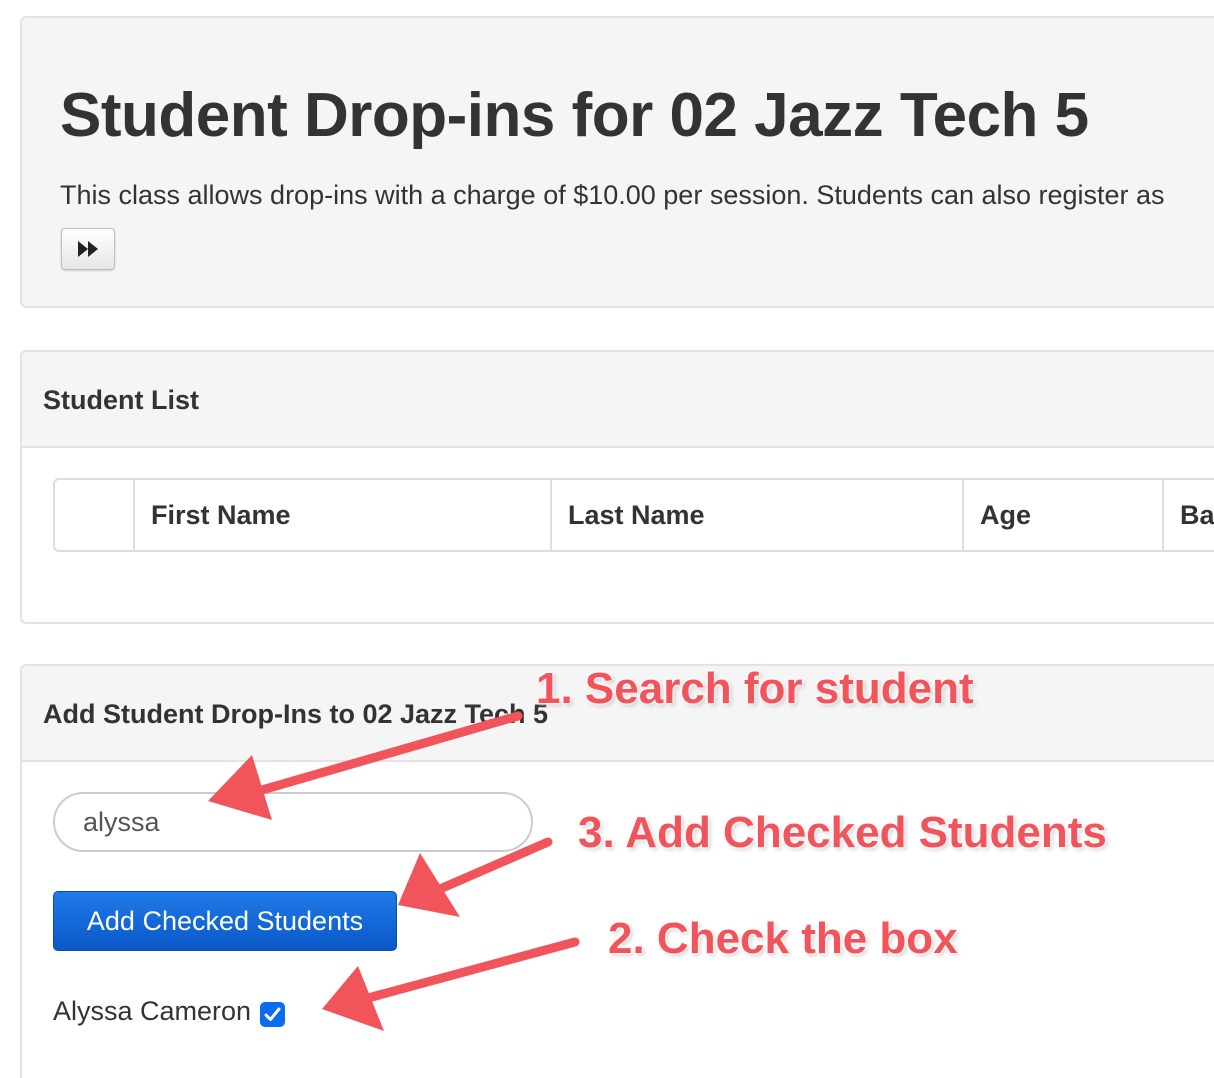 Image resolution: width=1214 pixels, height=1078 pixels. What do you see at coordinates (95, 515) in the screenshot?
I see `column-header-select` at bounding box center [95, 515].